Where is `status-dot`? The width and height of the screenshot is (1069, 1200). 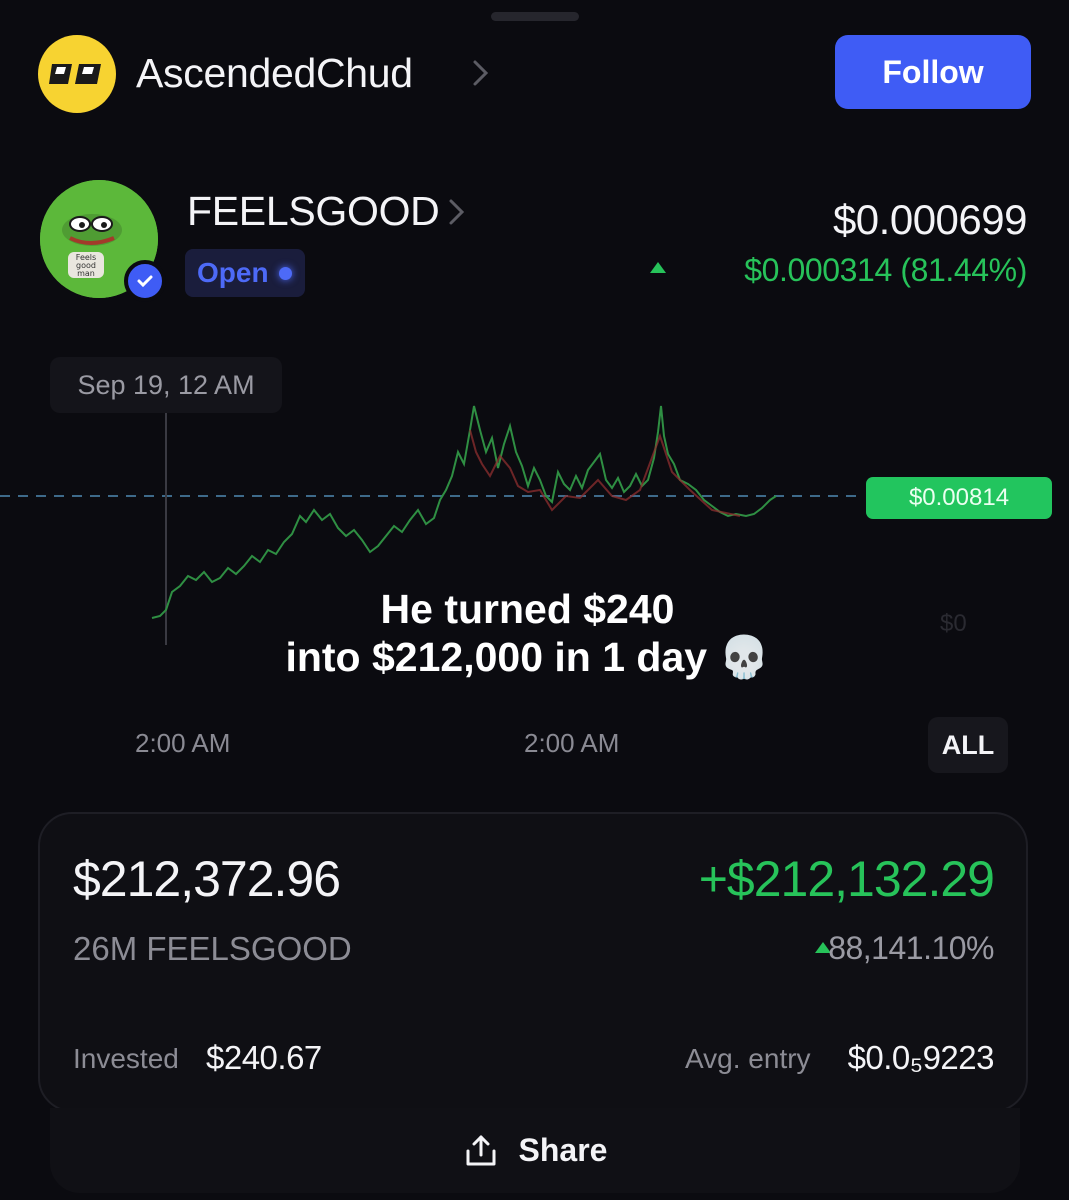 status-dot is located at coordinates (285, 273).